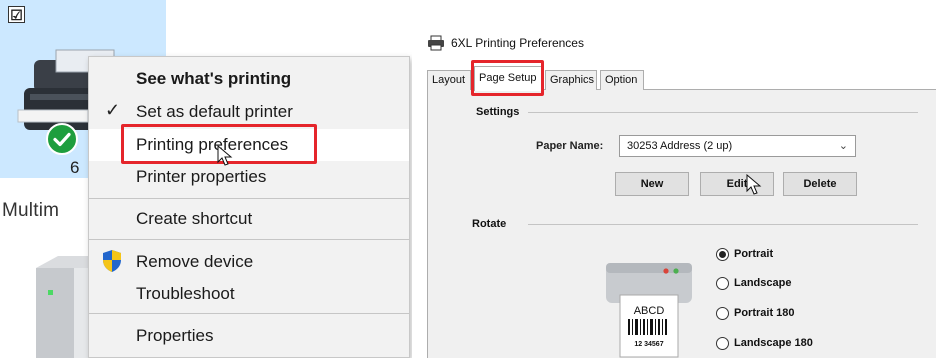 This screenshot has height=358, width=936. What do you see at coordinates (113, 110) in the screenshot?
I see `checkmark-icon: ✓` at bounding box center [113, 110].